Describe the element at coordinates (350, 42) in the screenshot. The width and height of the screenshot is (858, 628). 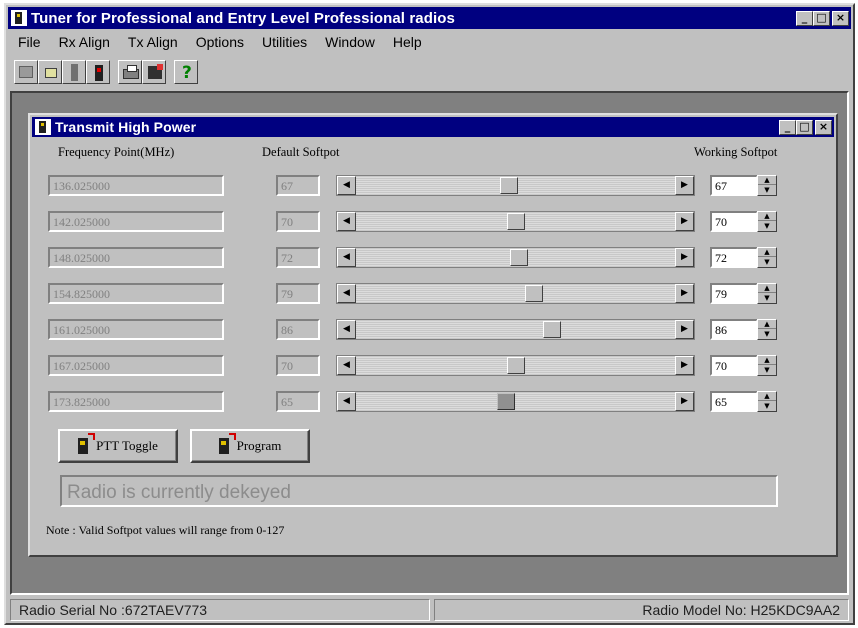
I see `menu-window: Window` at that location.